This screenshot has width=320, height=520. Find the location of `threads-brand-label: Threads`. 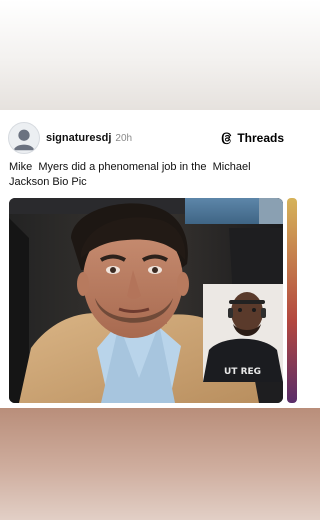

threads-brand-label: Threads is located at coordinates (260, 138).